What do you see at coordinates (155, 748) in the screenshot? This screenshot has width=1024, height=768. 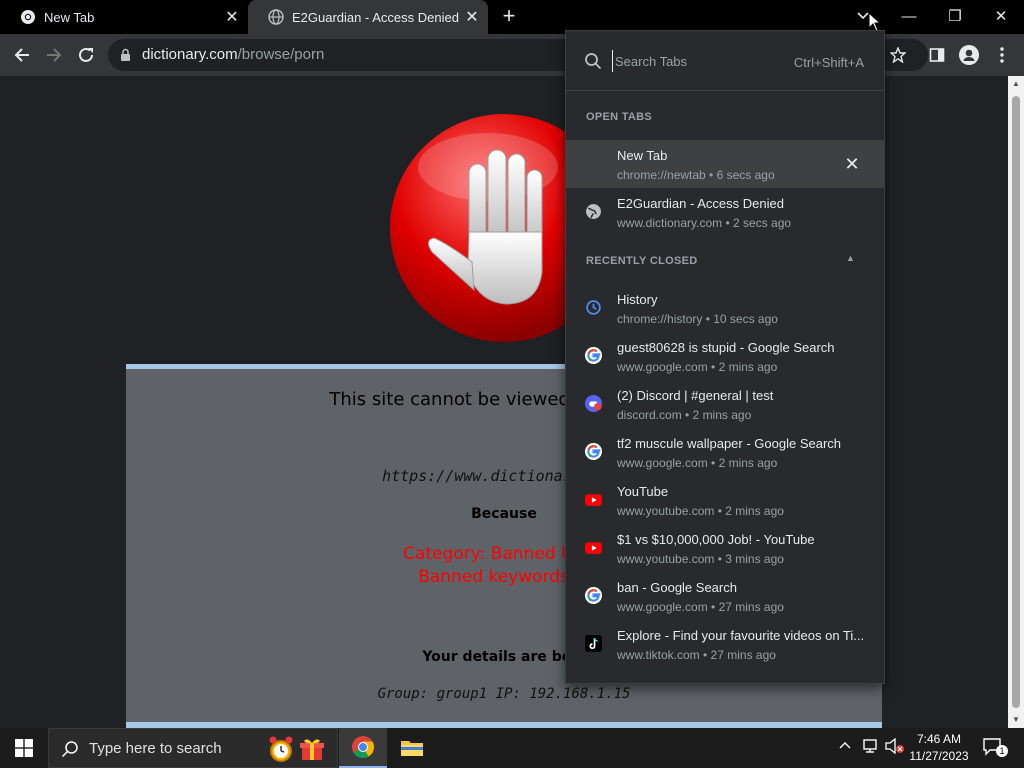 I see `taskbar-search-placeholder: Type here to search` at bounding box center [155, 748].